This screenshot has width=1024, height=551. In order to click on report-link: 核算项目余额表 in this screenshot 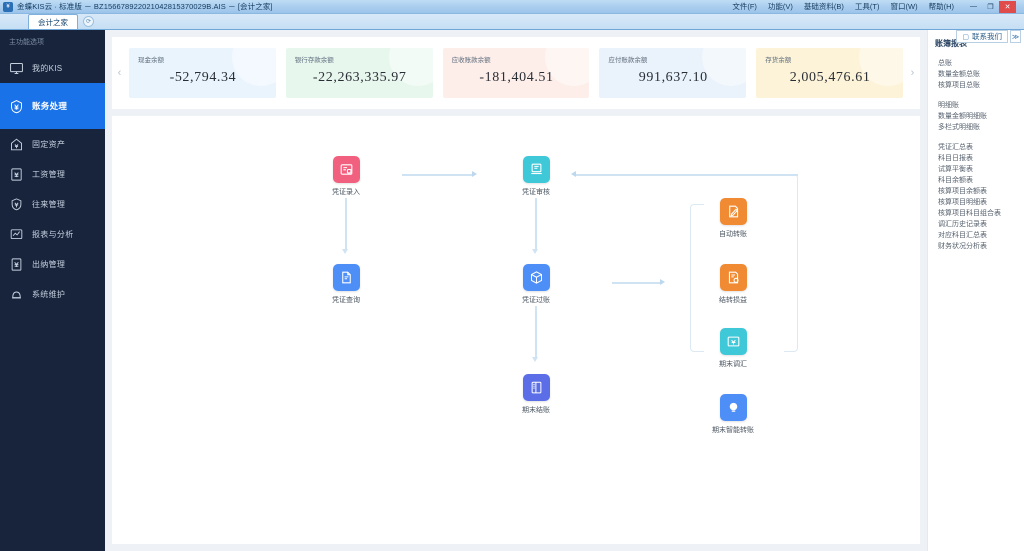, I will do `click(979, 191)`.